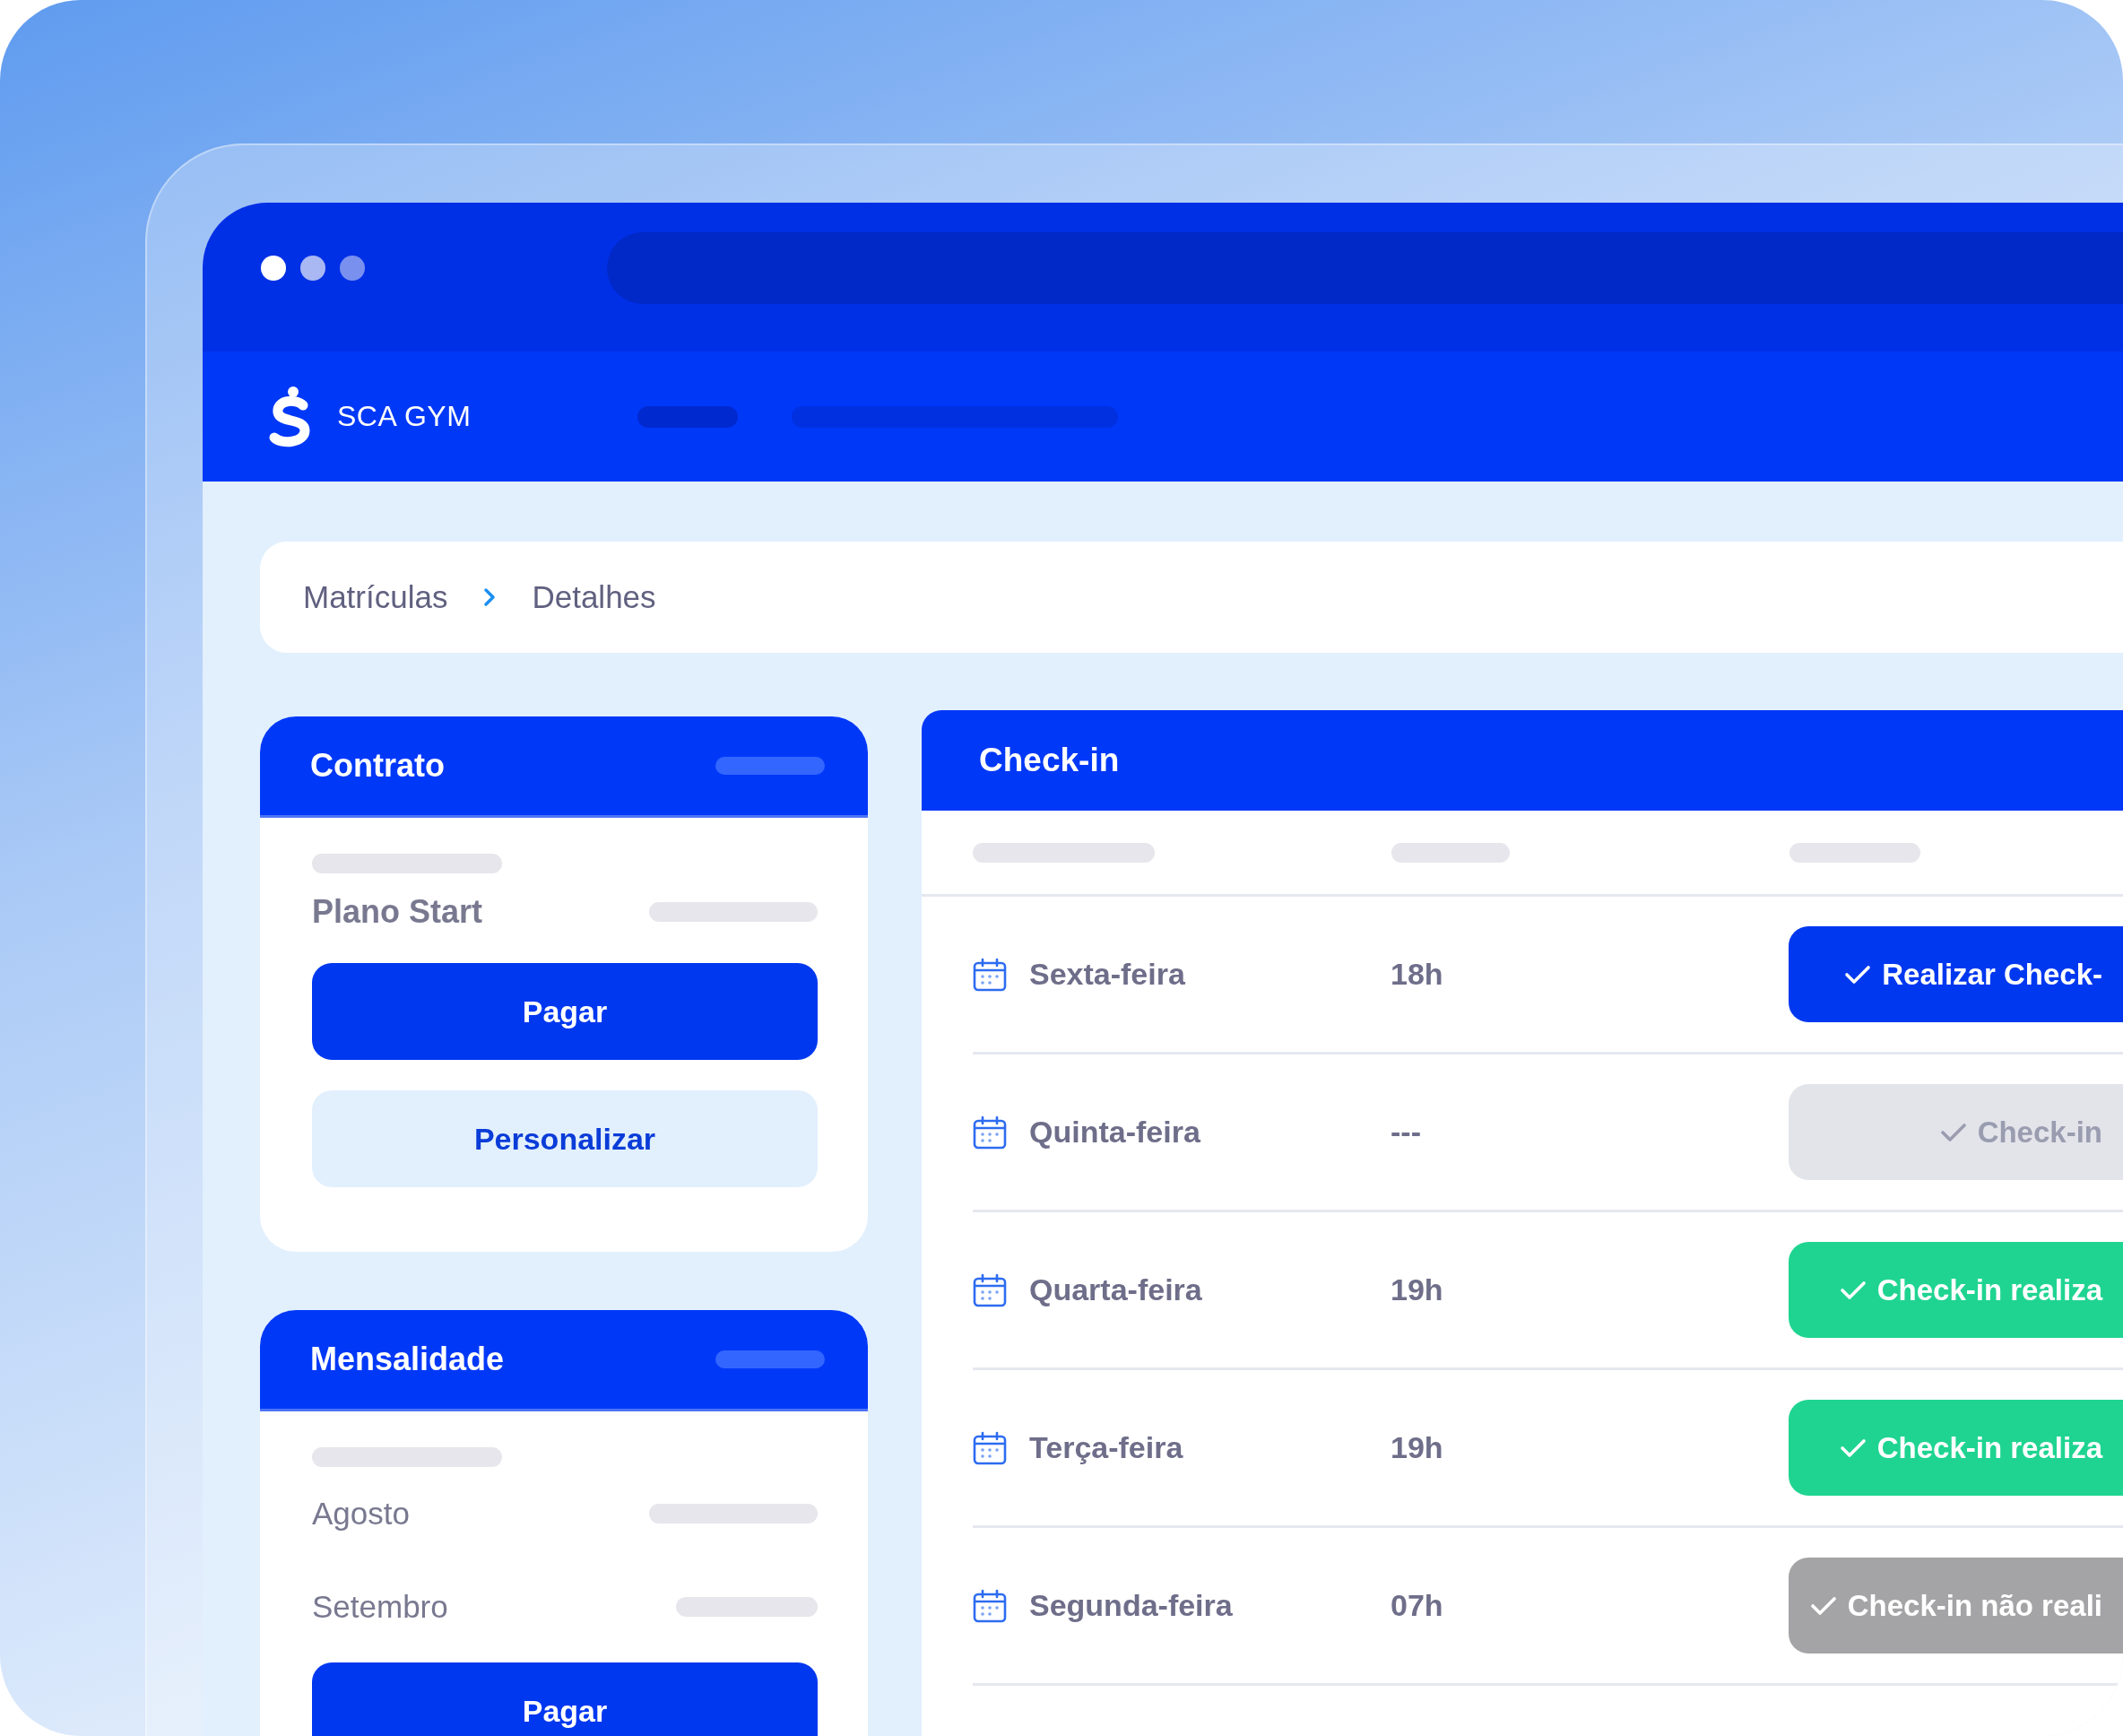 This screenshot has width=2123, height=1736. What do you see at coordinates (1131, 1606) in the screenshot?
I see `day-label: Segunda-feira` at bounding box center [1131, 1606].